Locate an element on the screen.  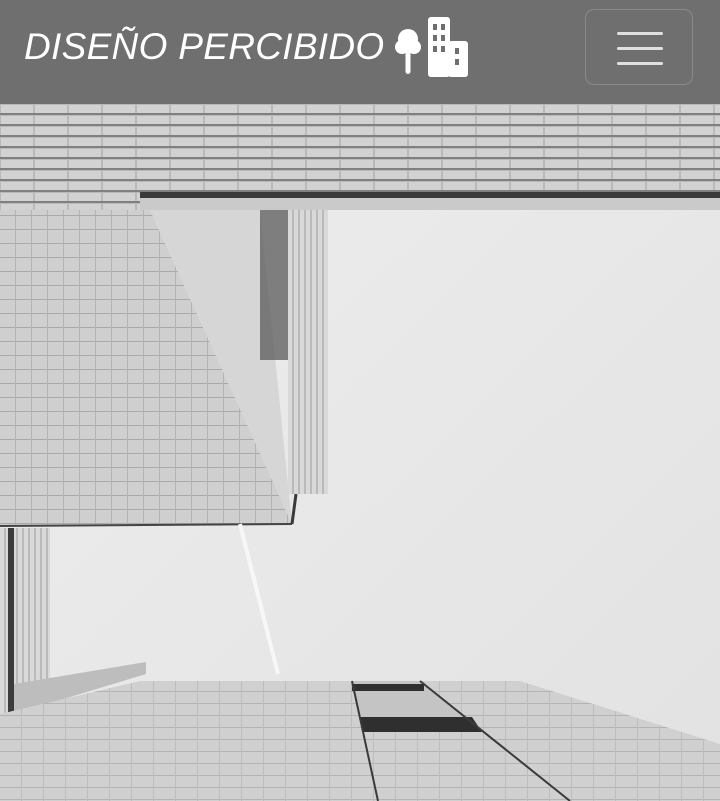
hamburger-menu-icon is located at coordinates (640, 48).